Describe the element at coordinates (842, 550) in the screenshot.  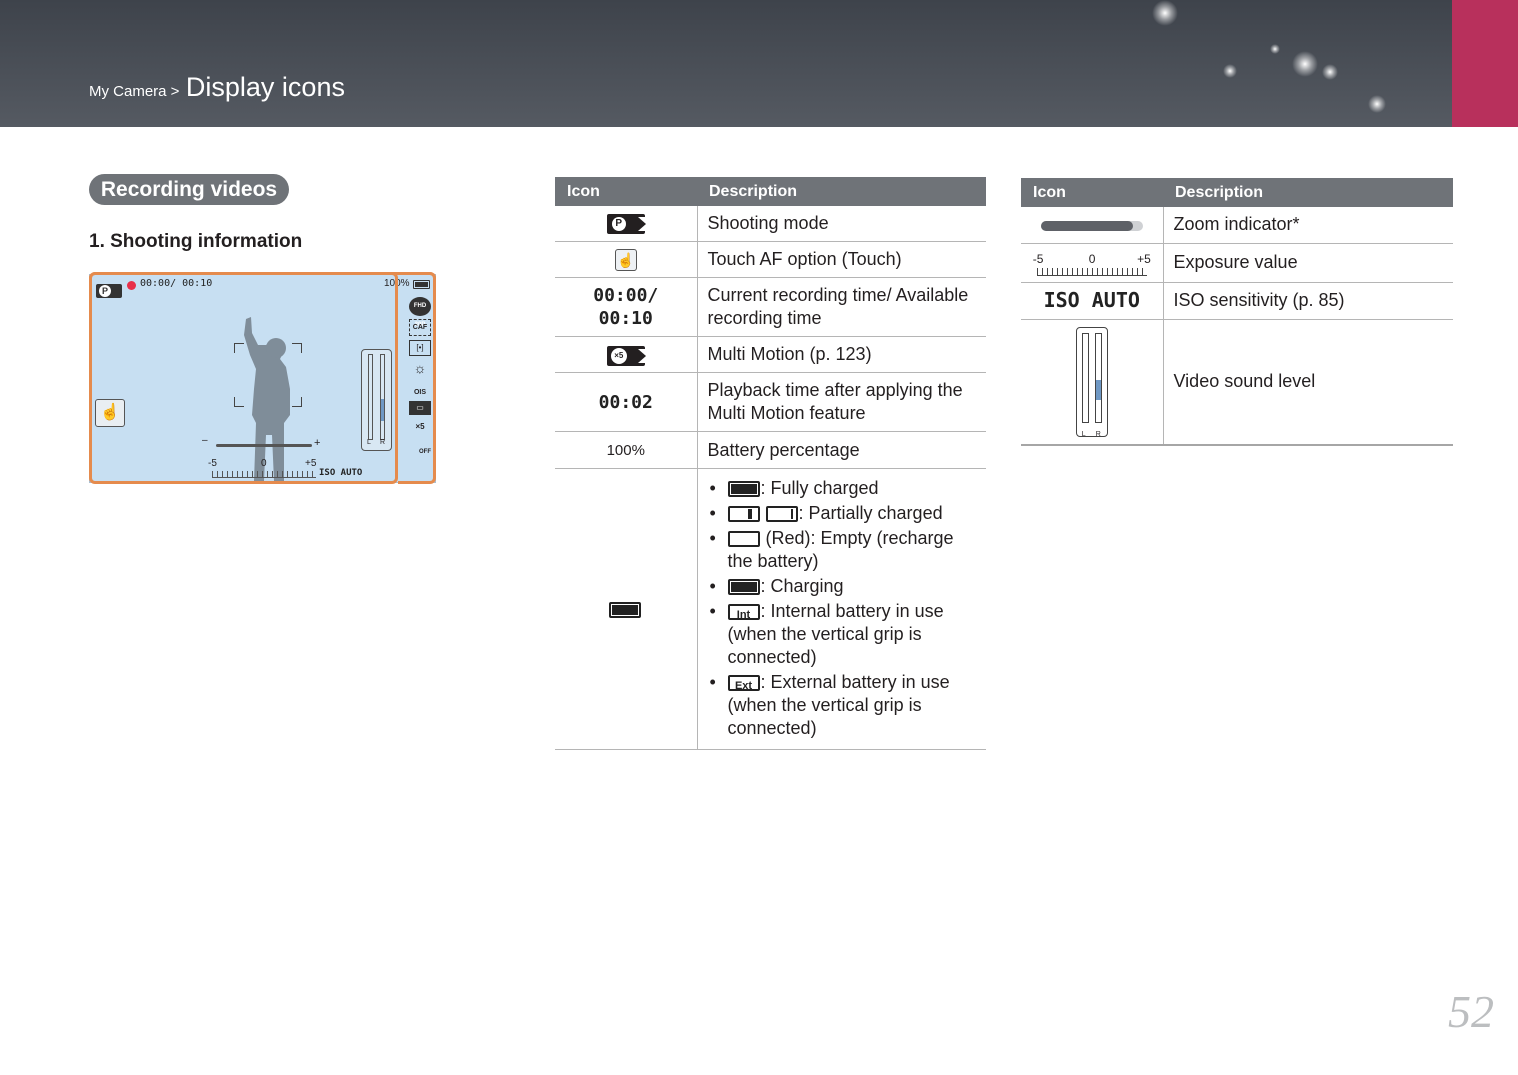
I see `list-item: (Red): Empty (recharge the battery)` at that location.